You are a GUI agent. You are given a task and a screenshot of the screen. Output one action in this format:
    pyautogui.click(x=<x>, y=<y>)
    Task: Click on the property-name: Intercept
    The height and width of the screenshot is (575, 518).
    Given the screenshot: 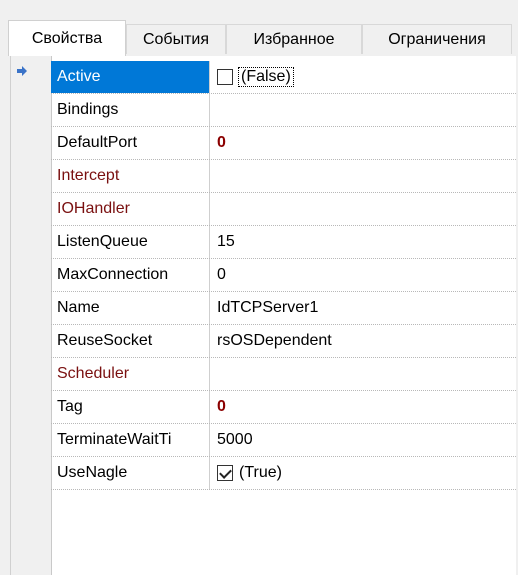 What is the action you would take?
    pyautogui.click(x=130, y=176)
    